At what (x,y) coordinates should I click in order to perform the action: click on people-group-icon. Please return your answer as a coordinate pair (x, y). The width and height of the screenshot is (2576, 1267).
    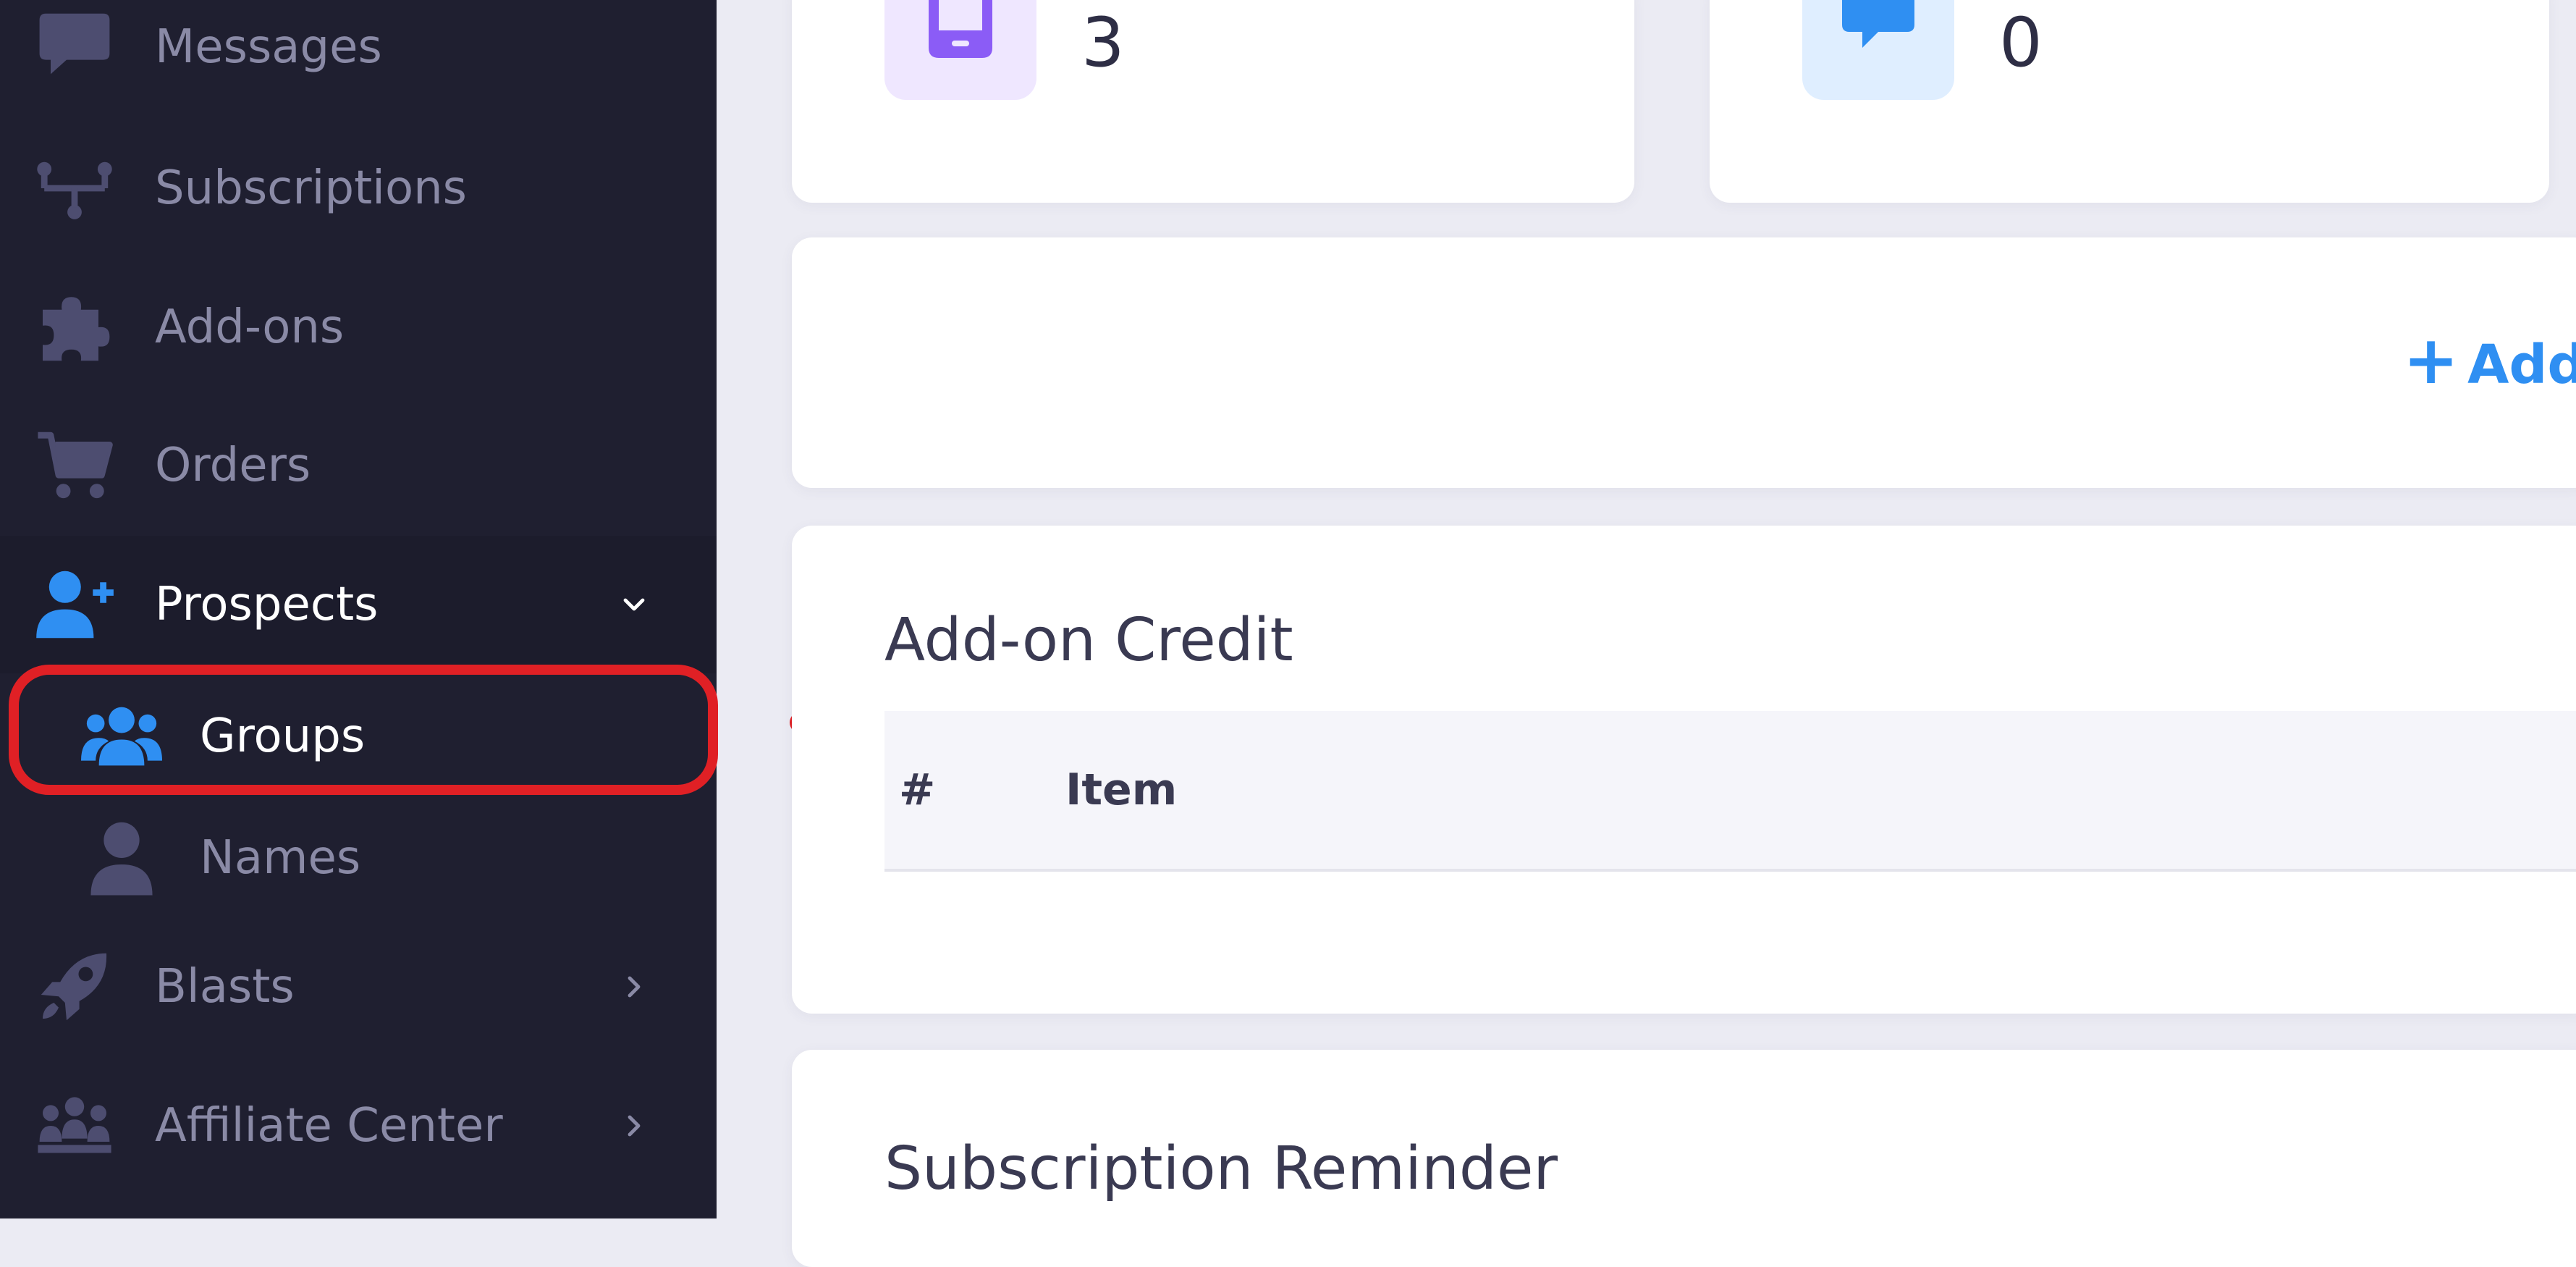
    Looking at the image, I should click on (75, 1125).